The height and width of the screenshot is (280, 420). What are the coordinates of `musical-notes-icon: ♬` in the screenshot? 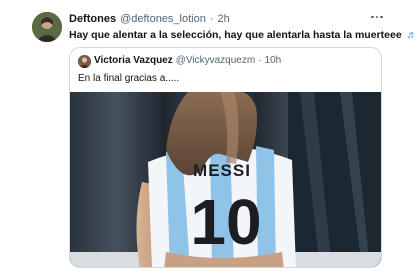 It's located at (412, 35).